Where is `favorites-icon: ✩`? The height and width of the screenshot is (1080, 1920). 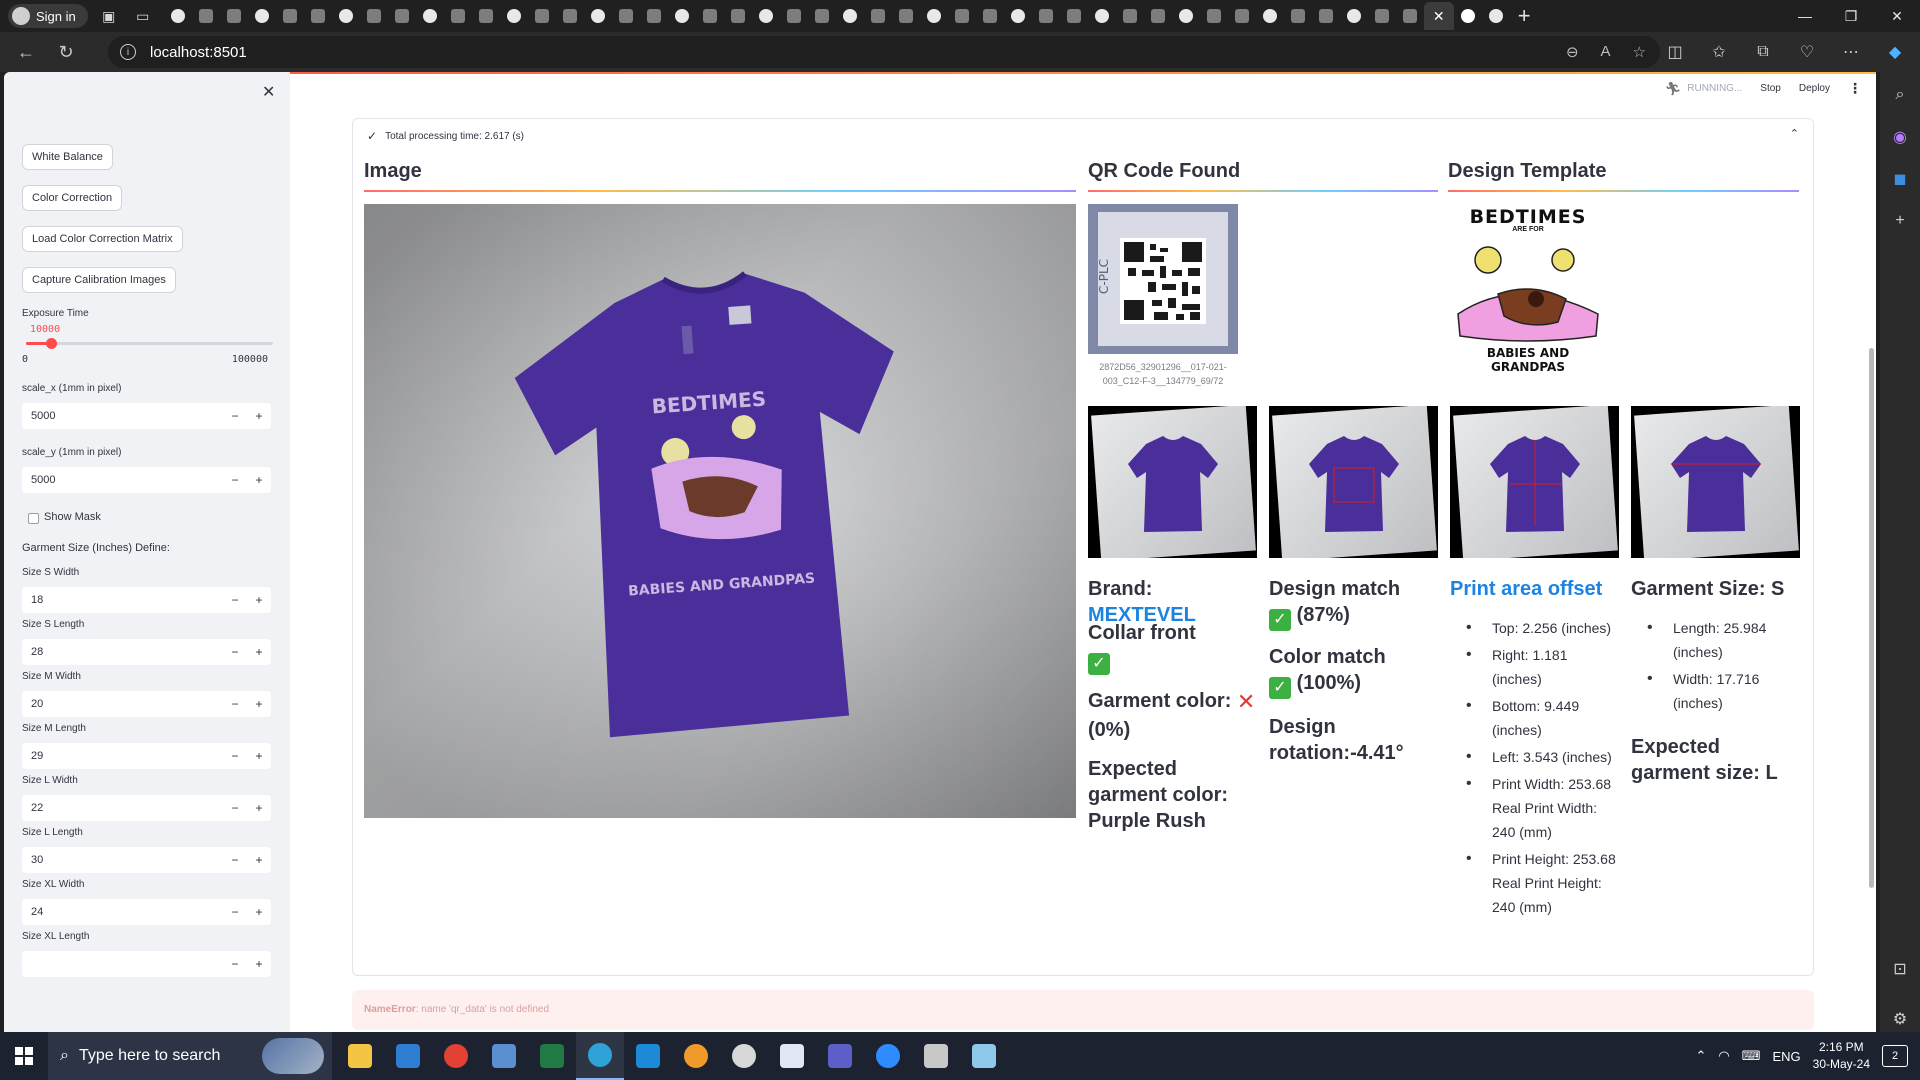
favorites-icon: ✩ is located at coordinates (1719, 52).